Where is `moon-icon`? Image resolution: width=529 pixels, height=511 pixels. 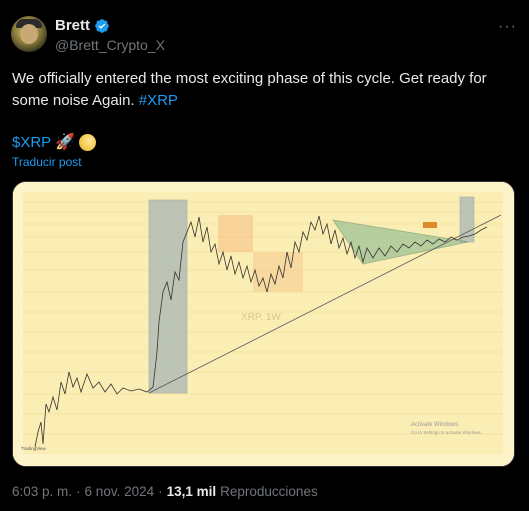 moon-icon is located at coordinates (88, 142).